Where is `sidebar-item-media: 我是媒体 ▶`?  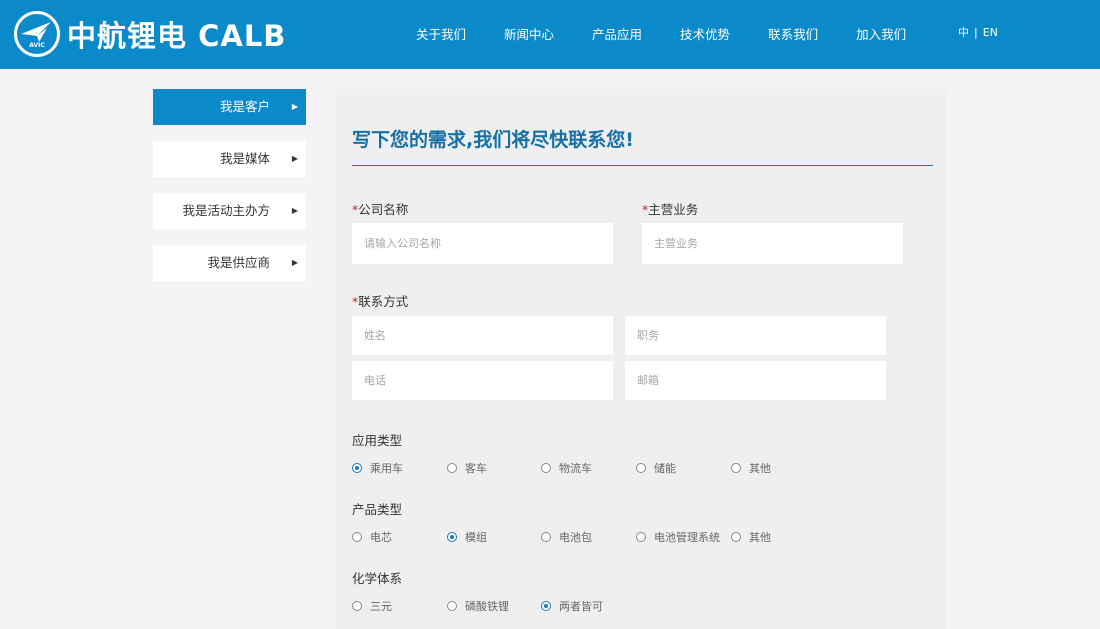
sidebar-item-media: 我是媒体 ▶ is located at coordinates (229, 159).